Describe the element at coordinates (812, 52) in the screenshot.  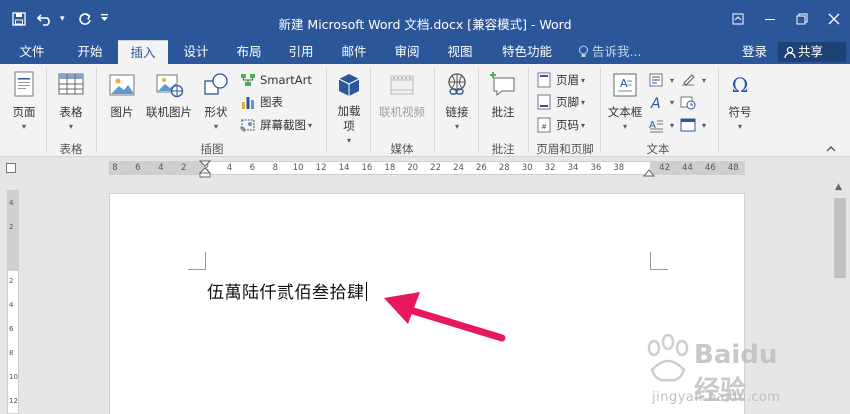
I see `share-button: 共享` at that location.